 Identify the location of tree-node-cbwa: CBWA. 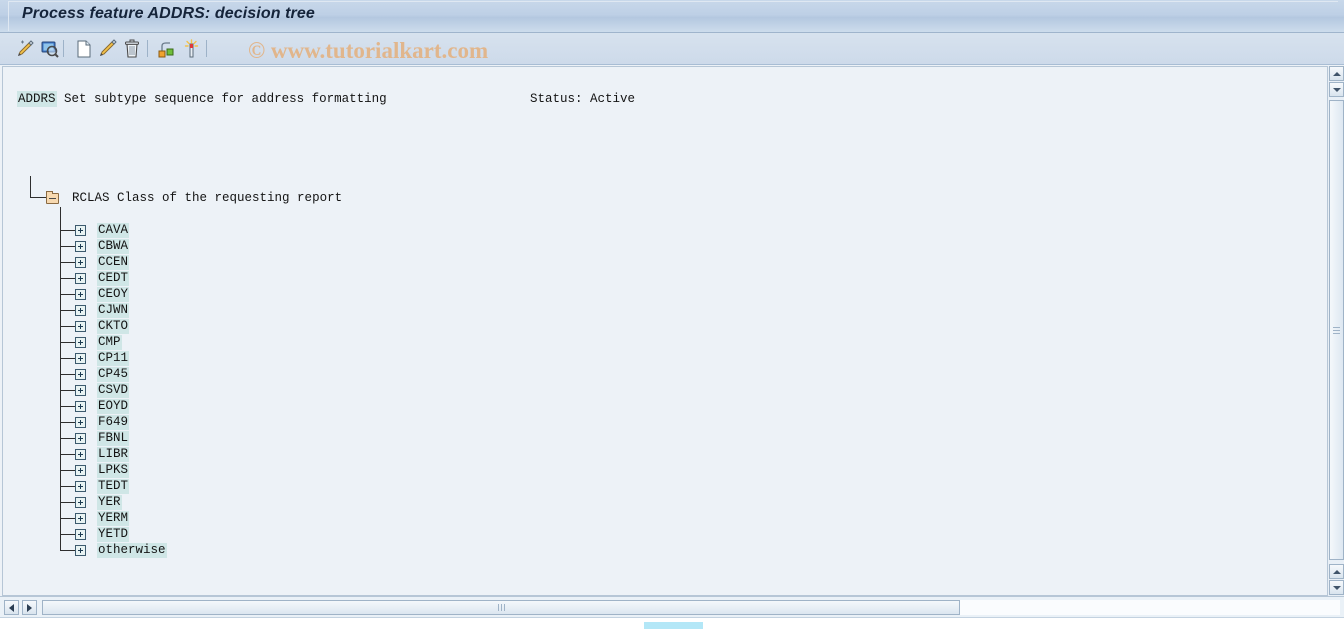
(95, 246).